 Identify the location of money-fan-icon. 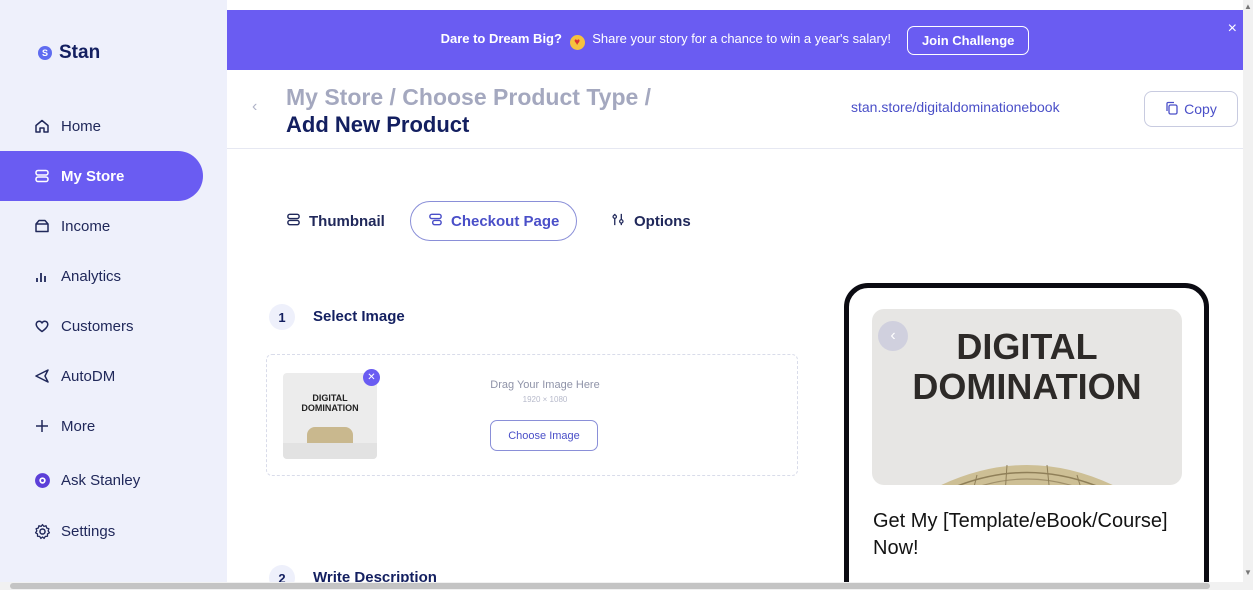
(1027, 474).